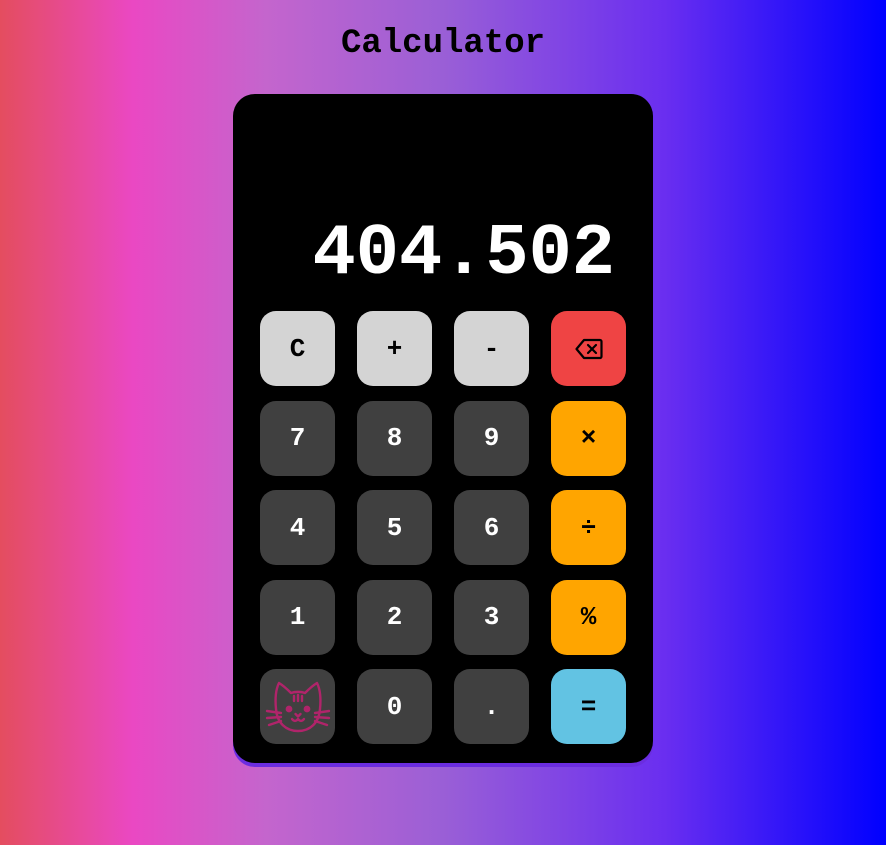  I want to click on digit-1-button: 1, so click(297, 617).